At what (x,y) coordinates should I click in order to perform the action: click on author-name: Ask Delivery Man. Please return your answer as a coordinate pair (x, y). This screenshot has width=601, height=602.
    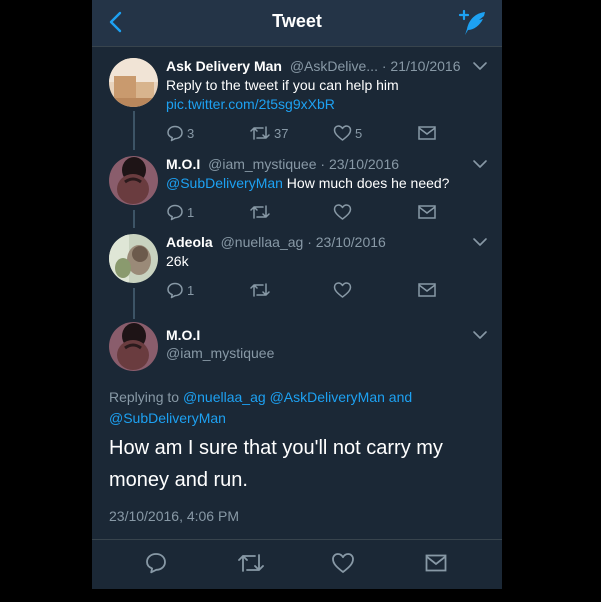
    Looking at the image, I should click on (224, 66).